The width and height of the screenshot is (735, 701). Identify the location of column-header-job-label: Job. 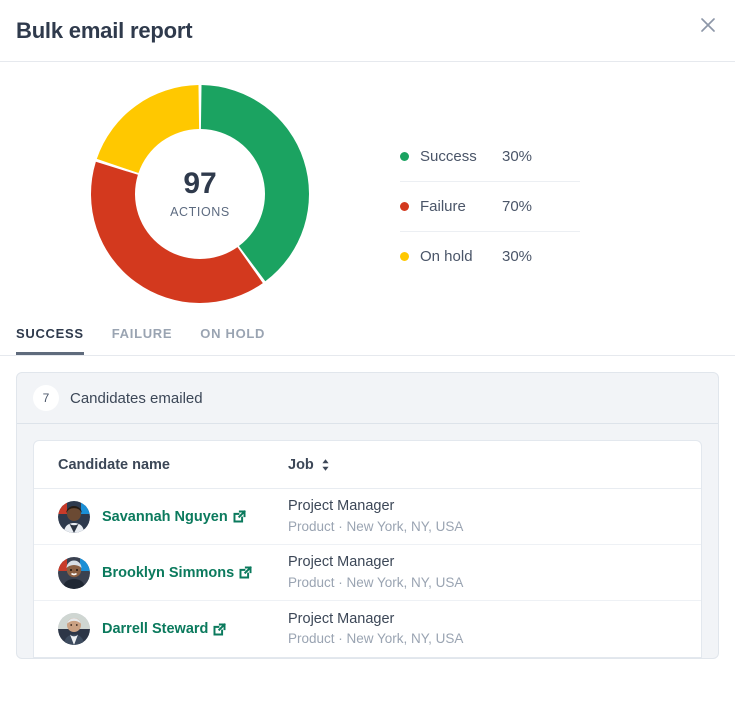
(301, 464).